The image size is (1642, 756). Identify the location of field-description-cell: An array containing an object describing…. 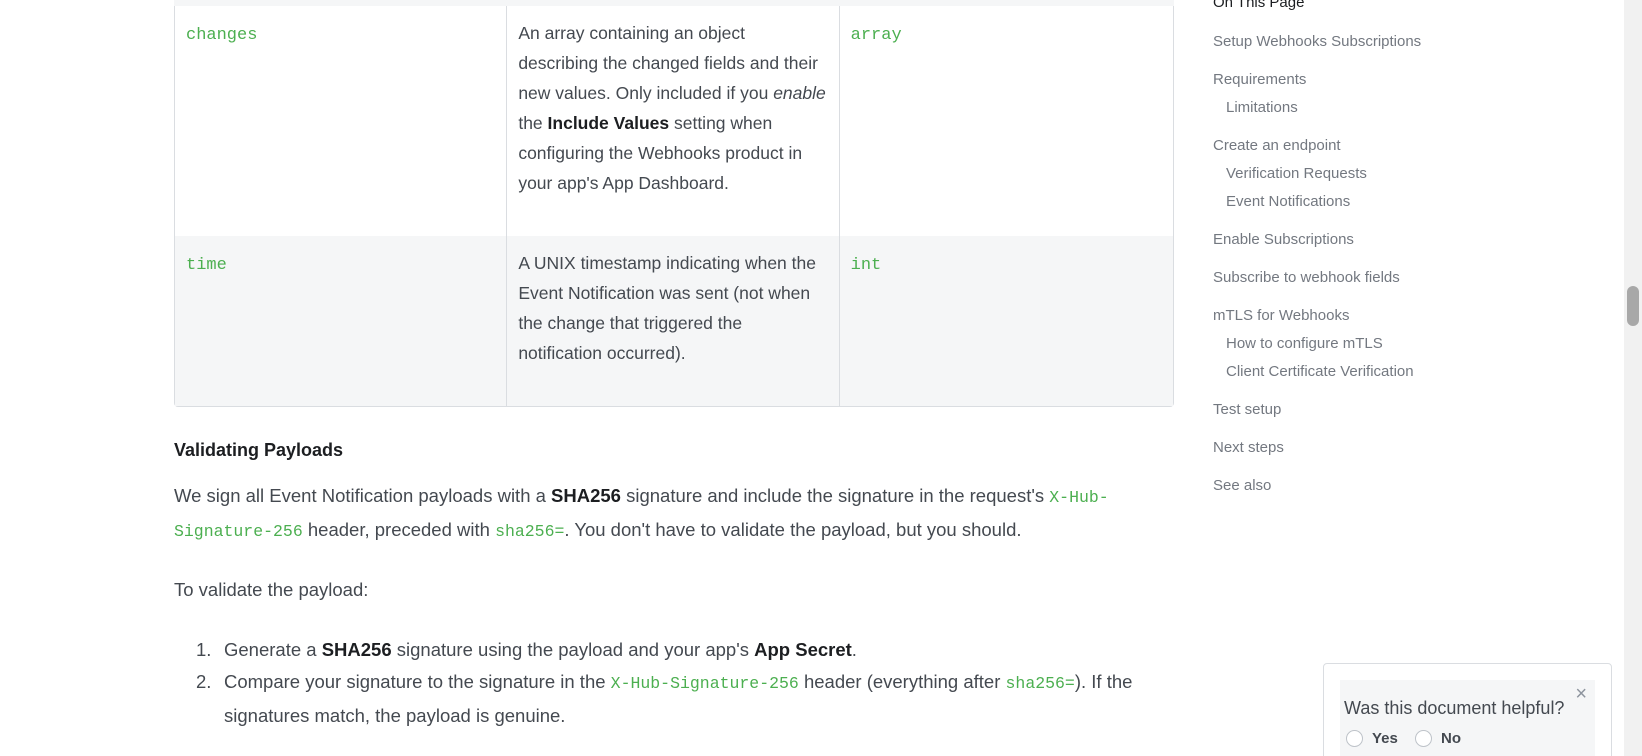
(673, 121).